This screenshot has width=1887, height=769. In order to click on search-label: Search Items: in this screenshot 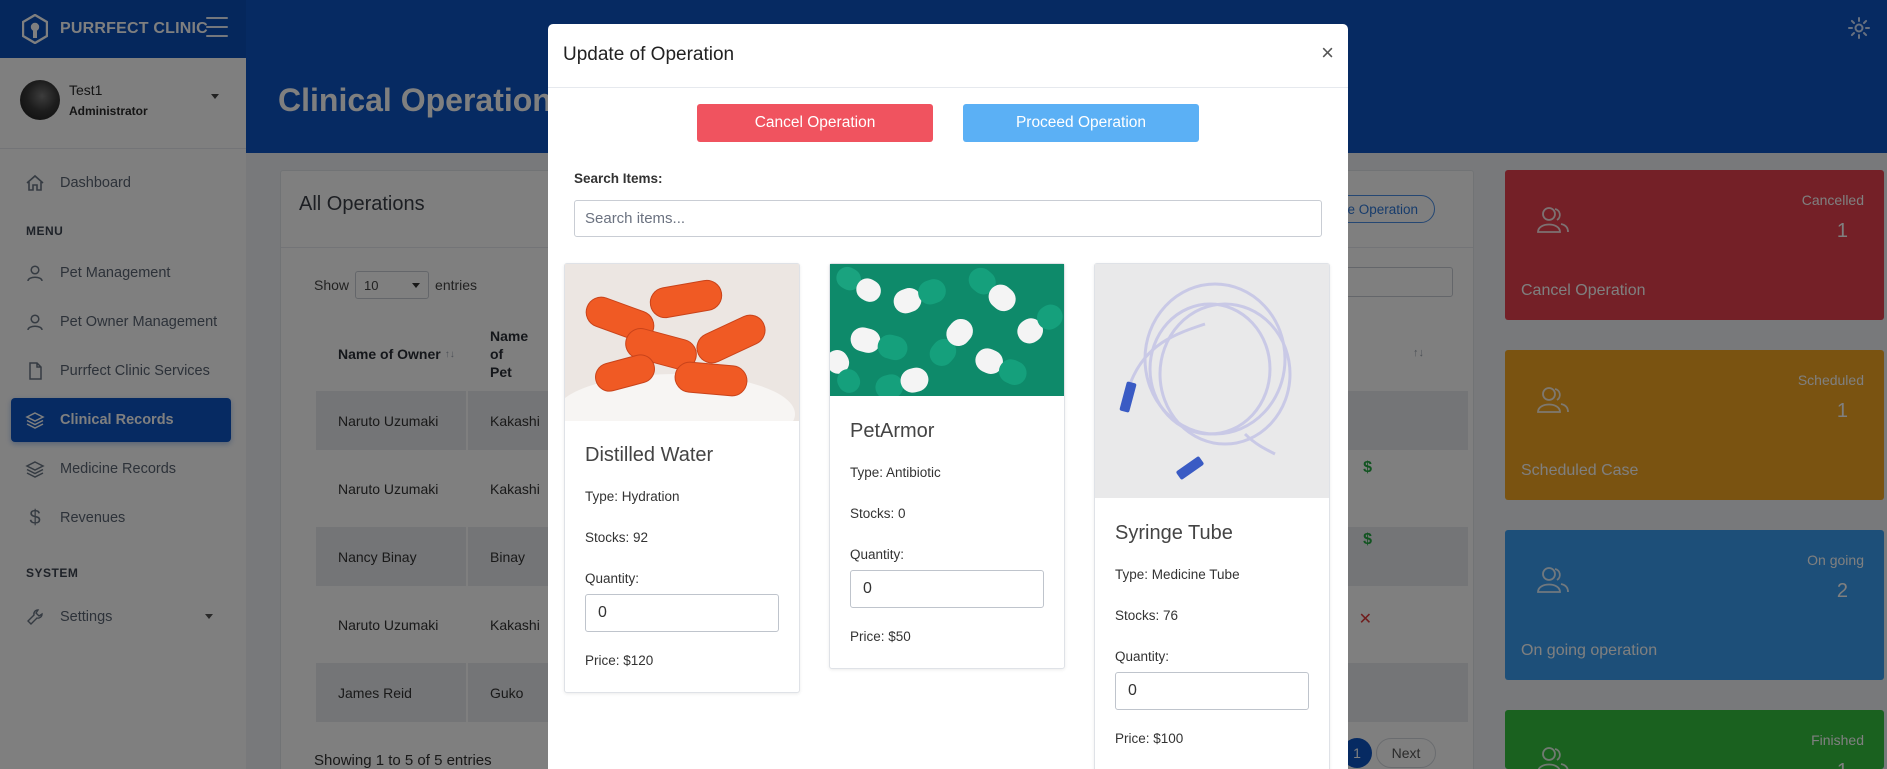, I will do `click(618, 178)`.